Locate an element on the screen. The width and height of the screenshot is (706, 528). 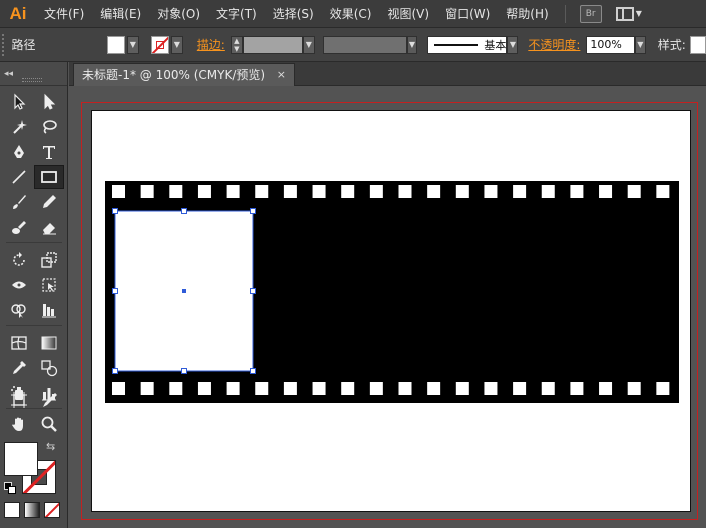
slice-tool-icon is located at coordinates (49, 400).